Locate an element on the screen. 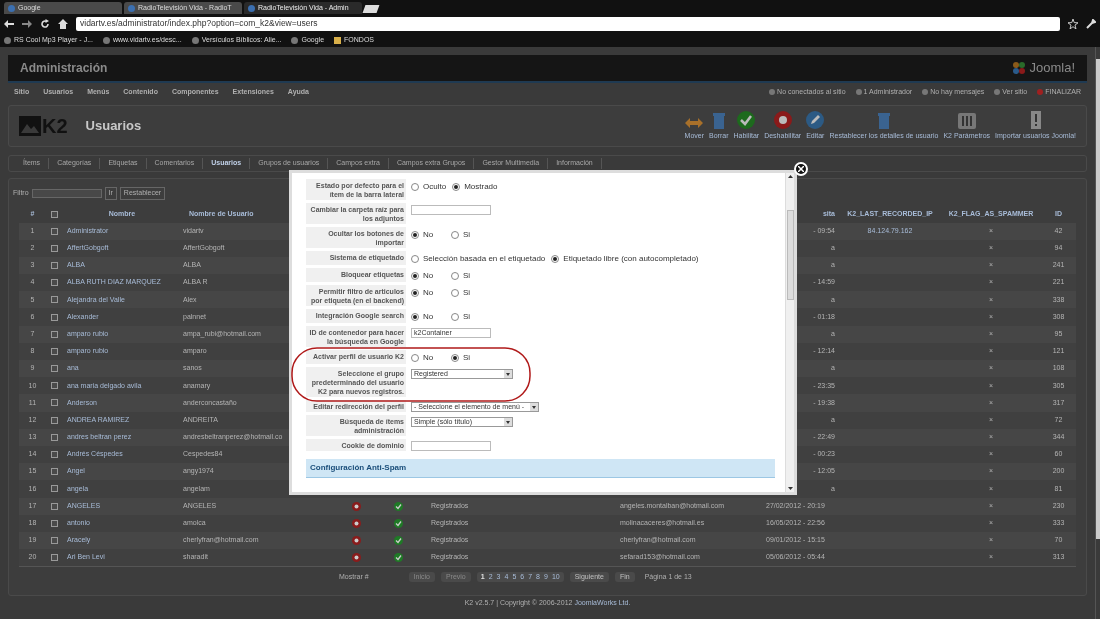 This screenshot has width=1100, height=619. close-button is located at coordinates (801, 169).